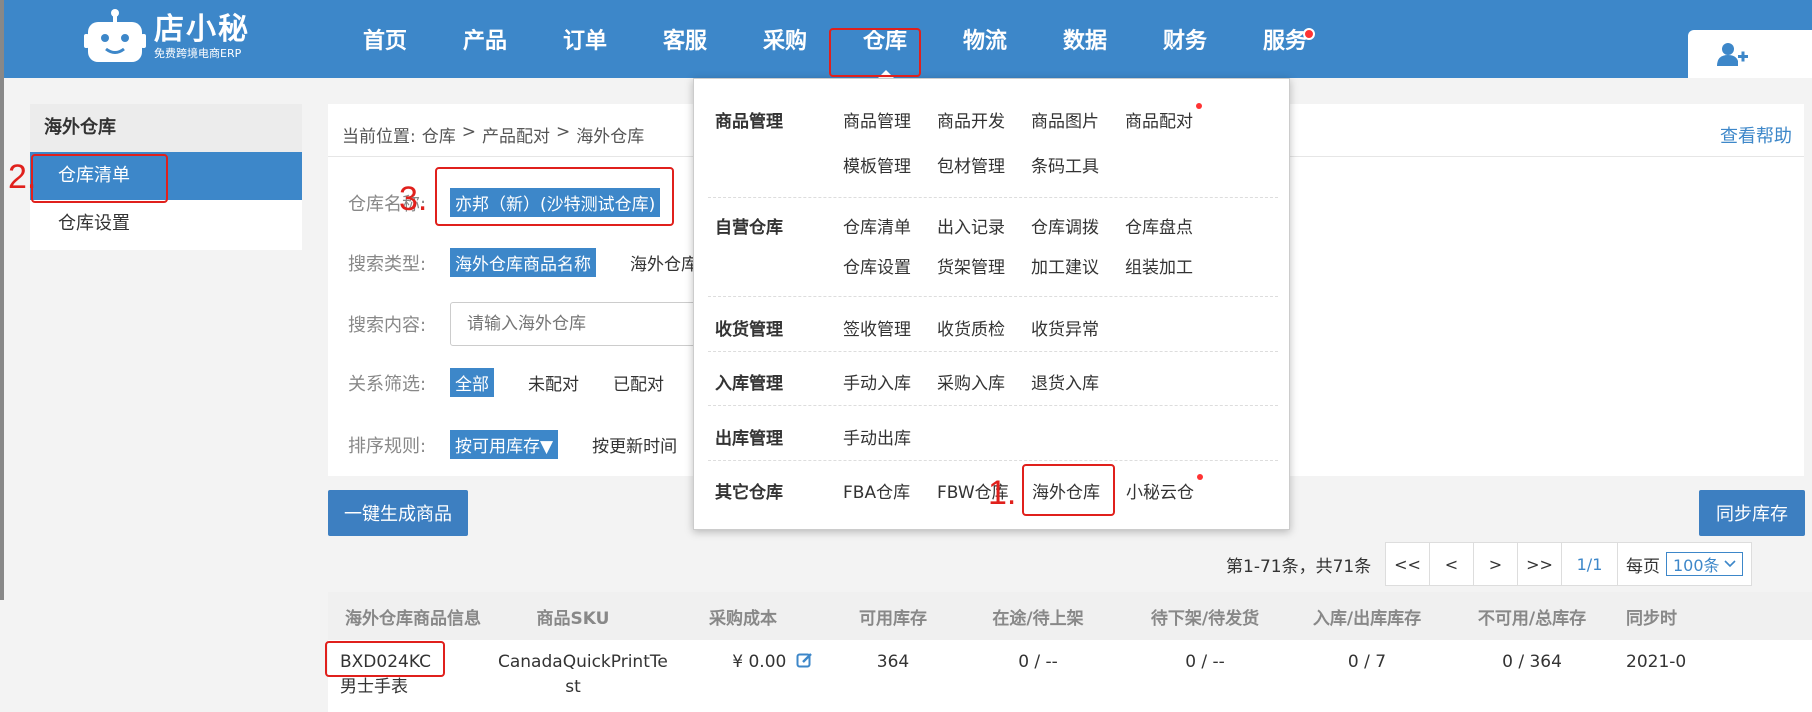  What do you see at coordinates (685, 39) in the screenshot?
I see `nav-customer-service: 客服` at bounding box center [685, 39].